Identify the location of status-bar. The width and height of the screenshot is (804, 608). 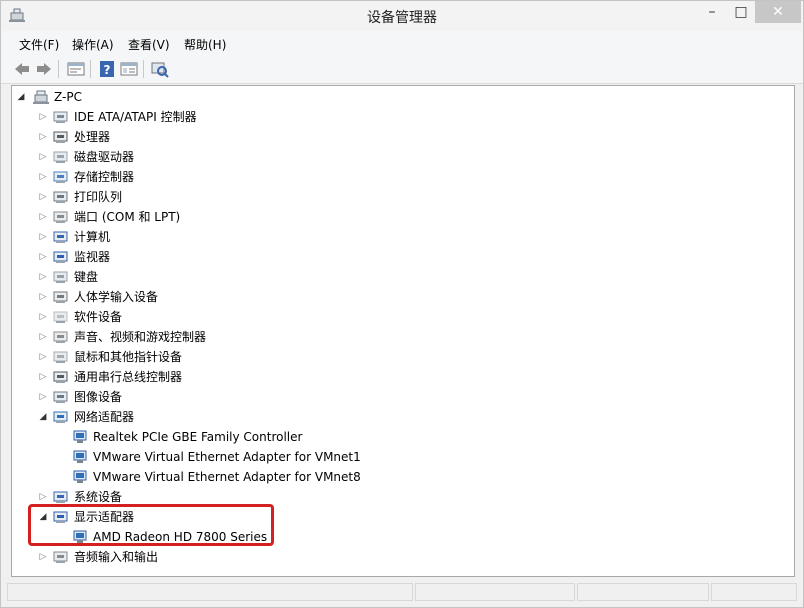
(402, 593).